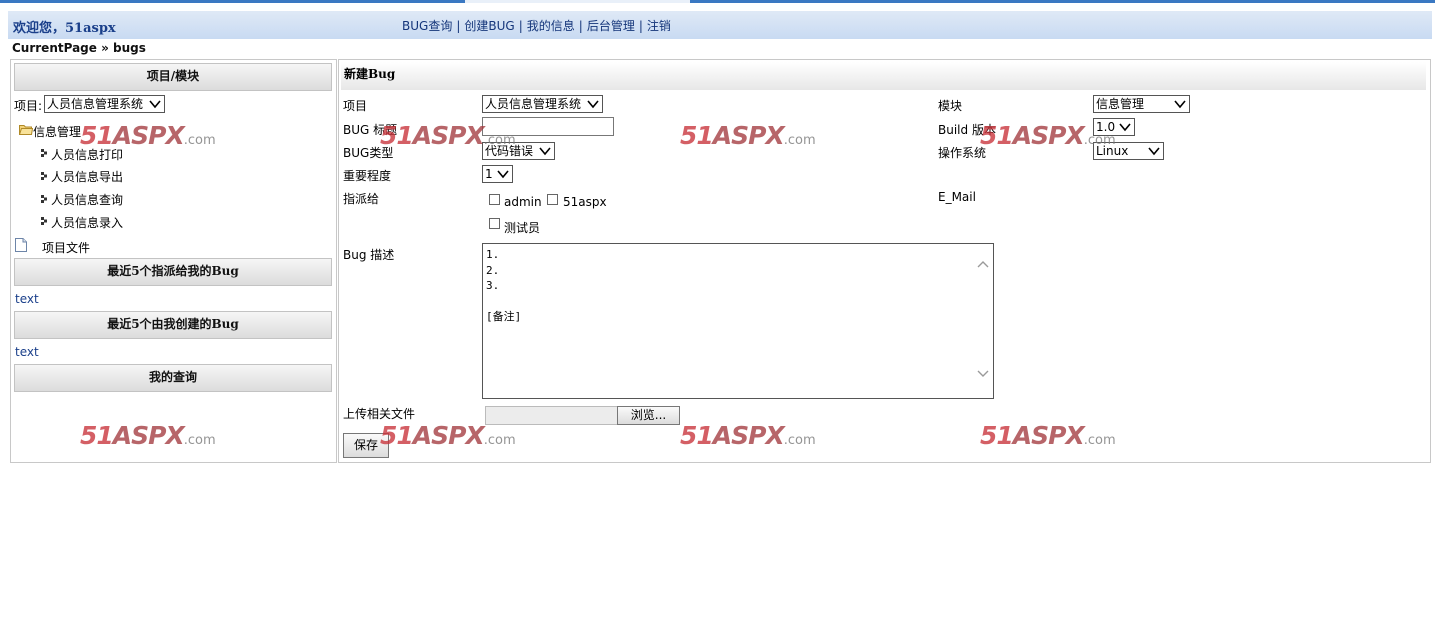 The height and width of the screenshot is (641, 1435). What do you see at coordinates (1120, 104) in the screenshot?
I see `module-select-value: 信息管理` at bounding box center [1120, 104].